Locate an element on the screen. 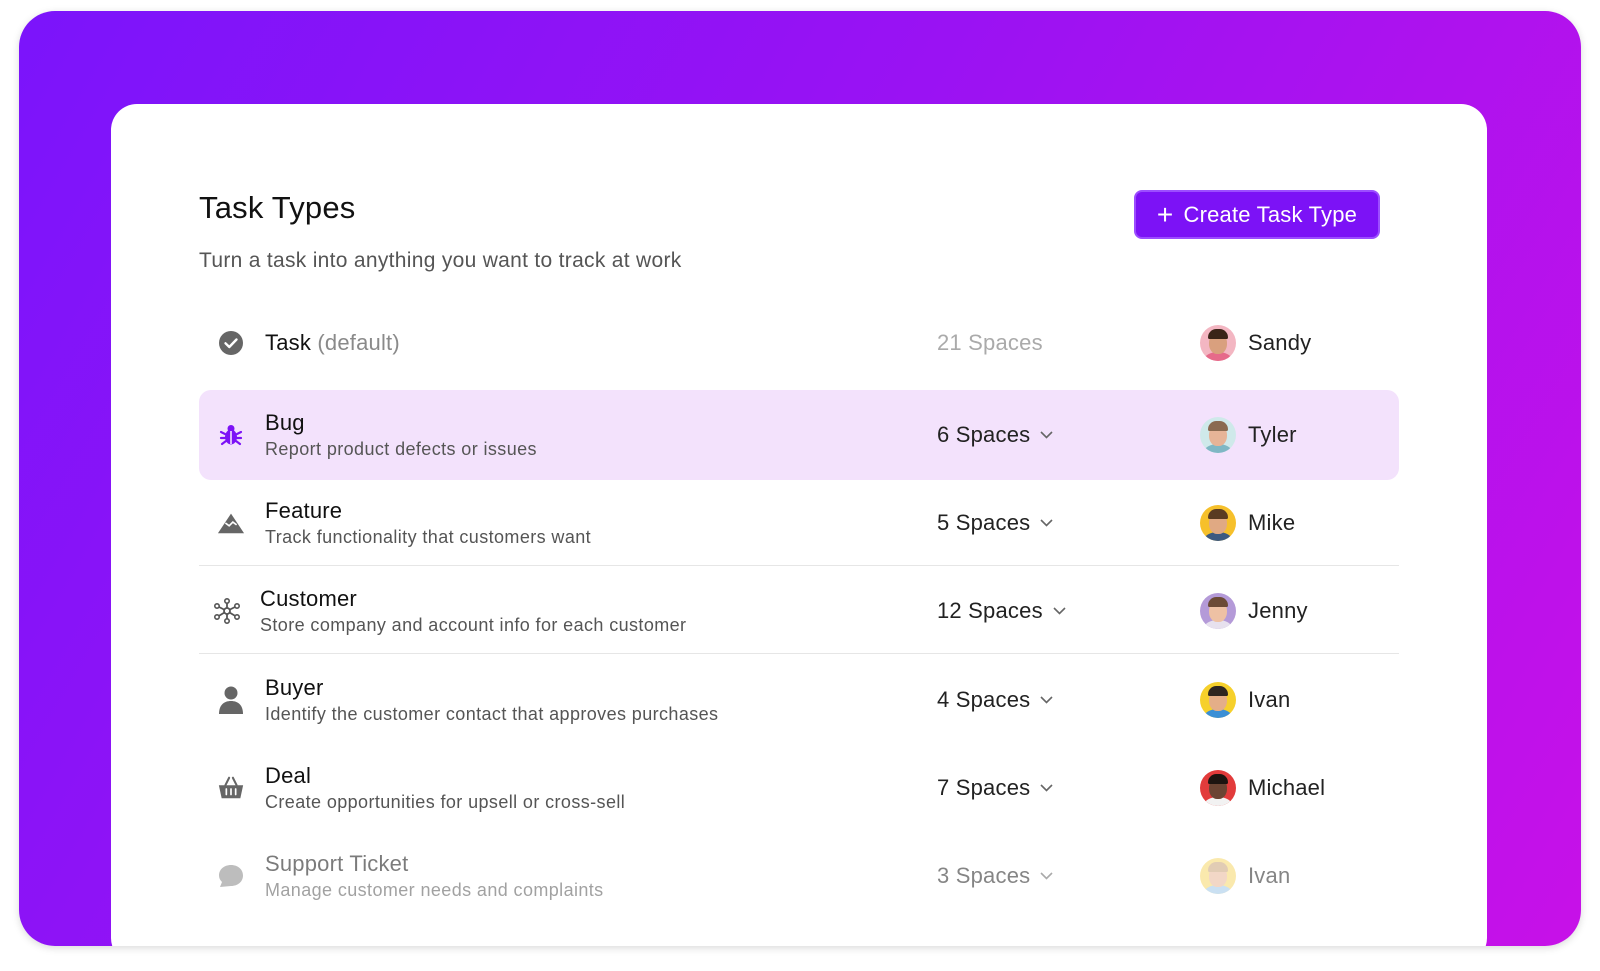 This screenshot has height=971, width=1600. owner: Jenny is located at coordinates (1254, 611).